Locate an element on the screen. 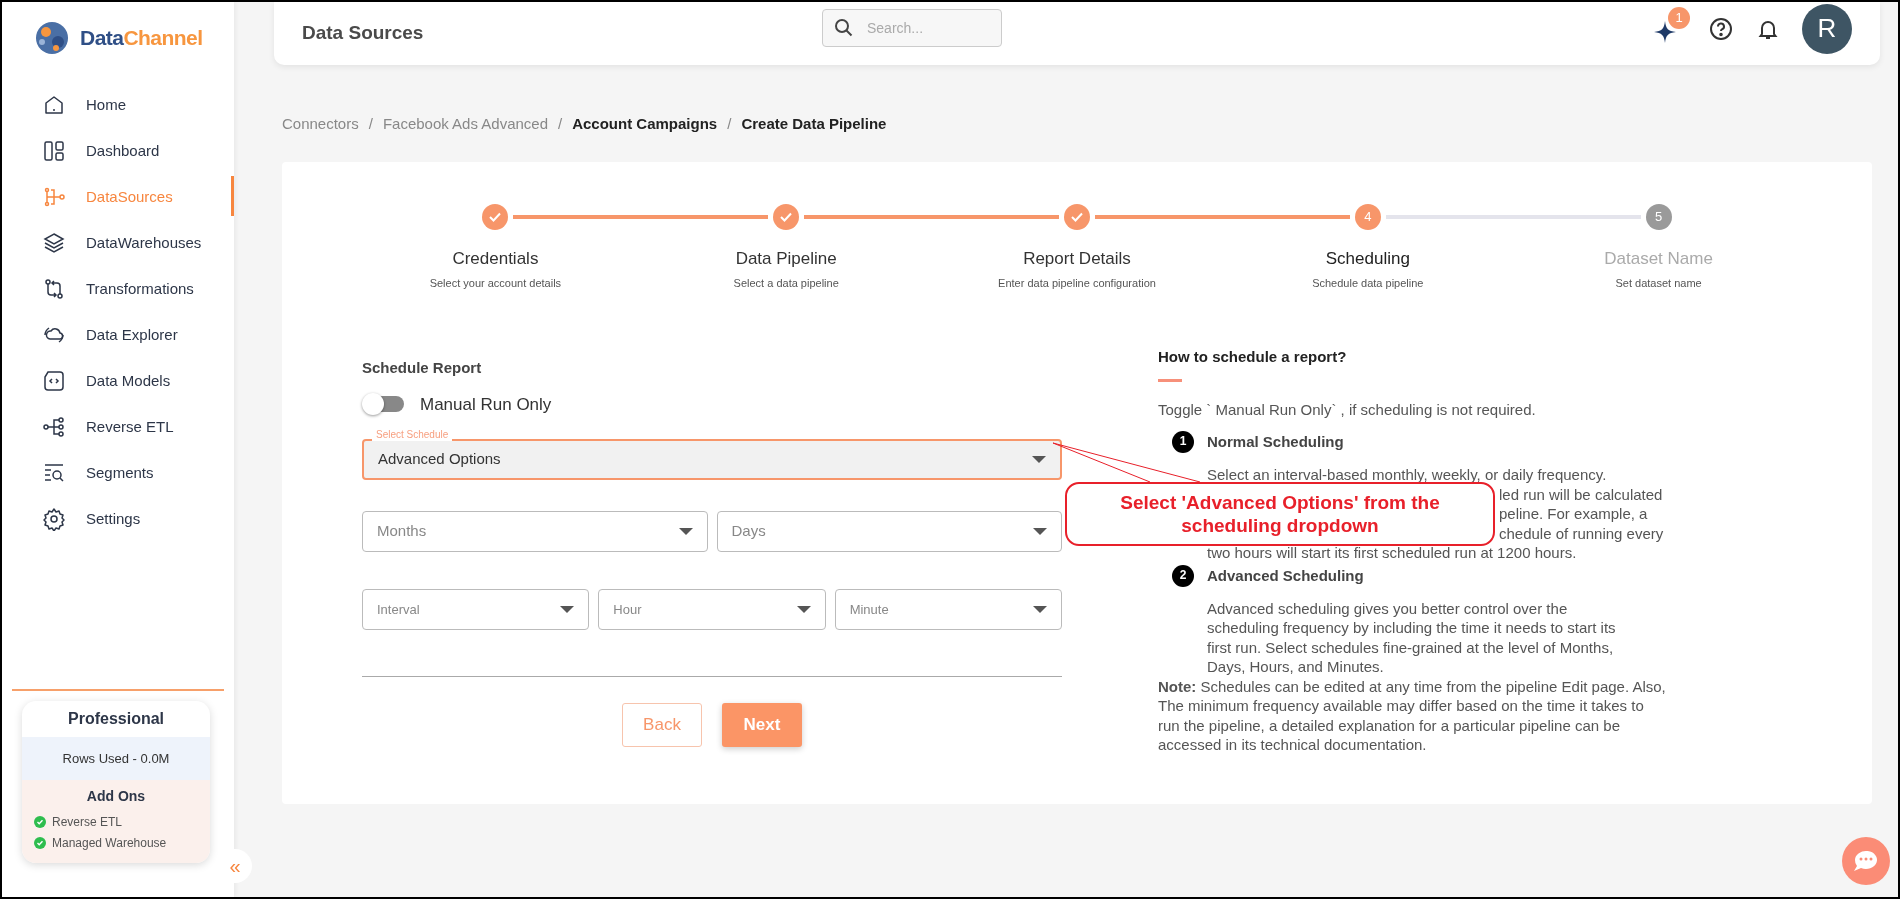  dropdown-field: Interval is located at coordinates (476, 609).